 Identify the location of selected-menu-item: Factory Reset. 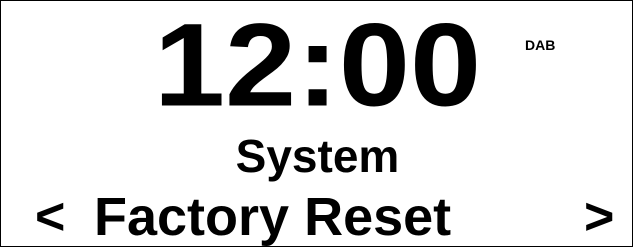
(272, 216).